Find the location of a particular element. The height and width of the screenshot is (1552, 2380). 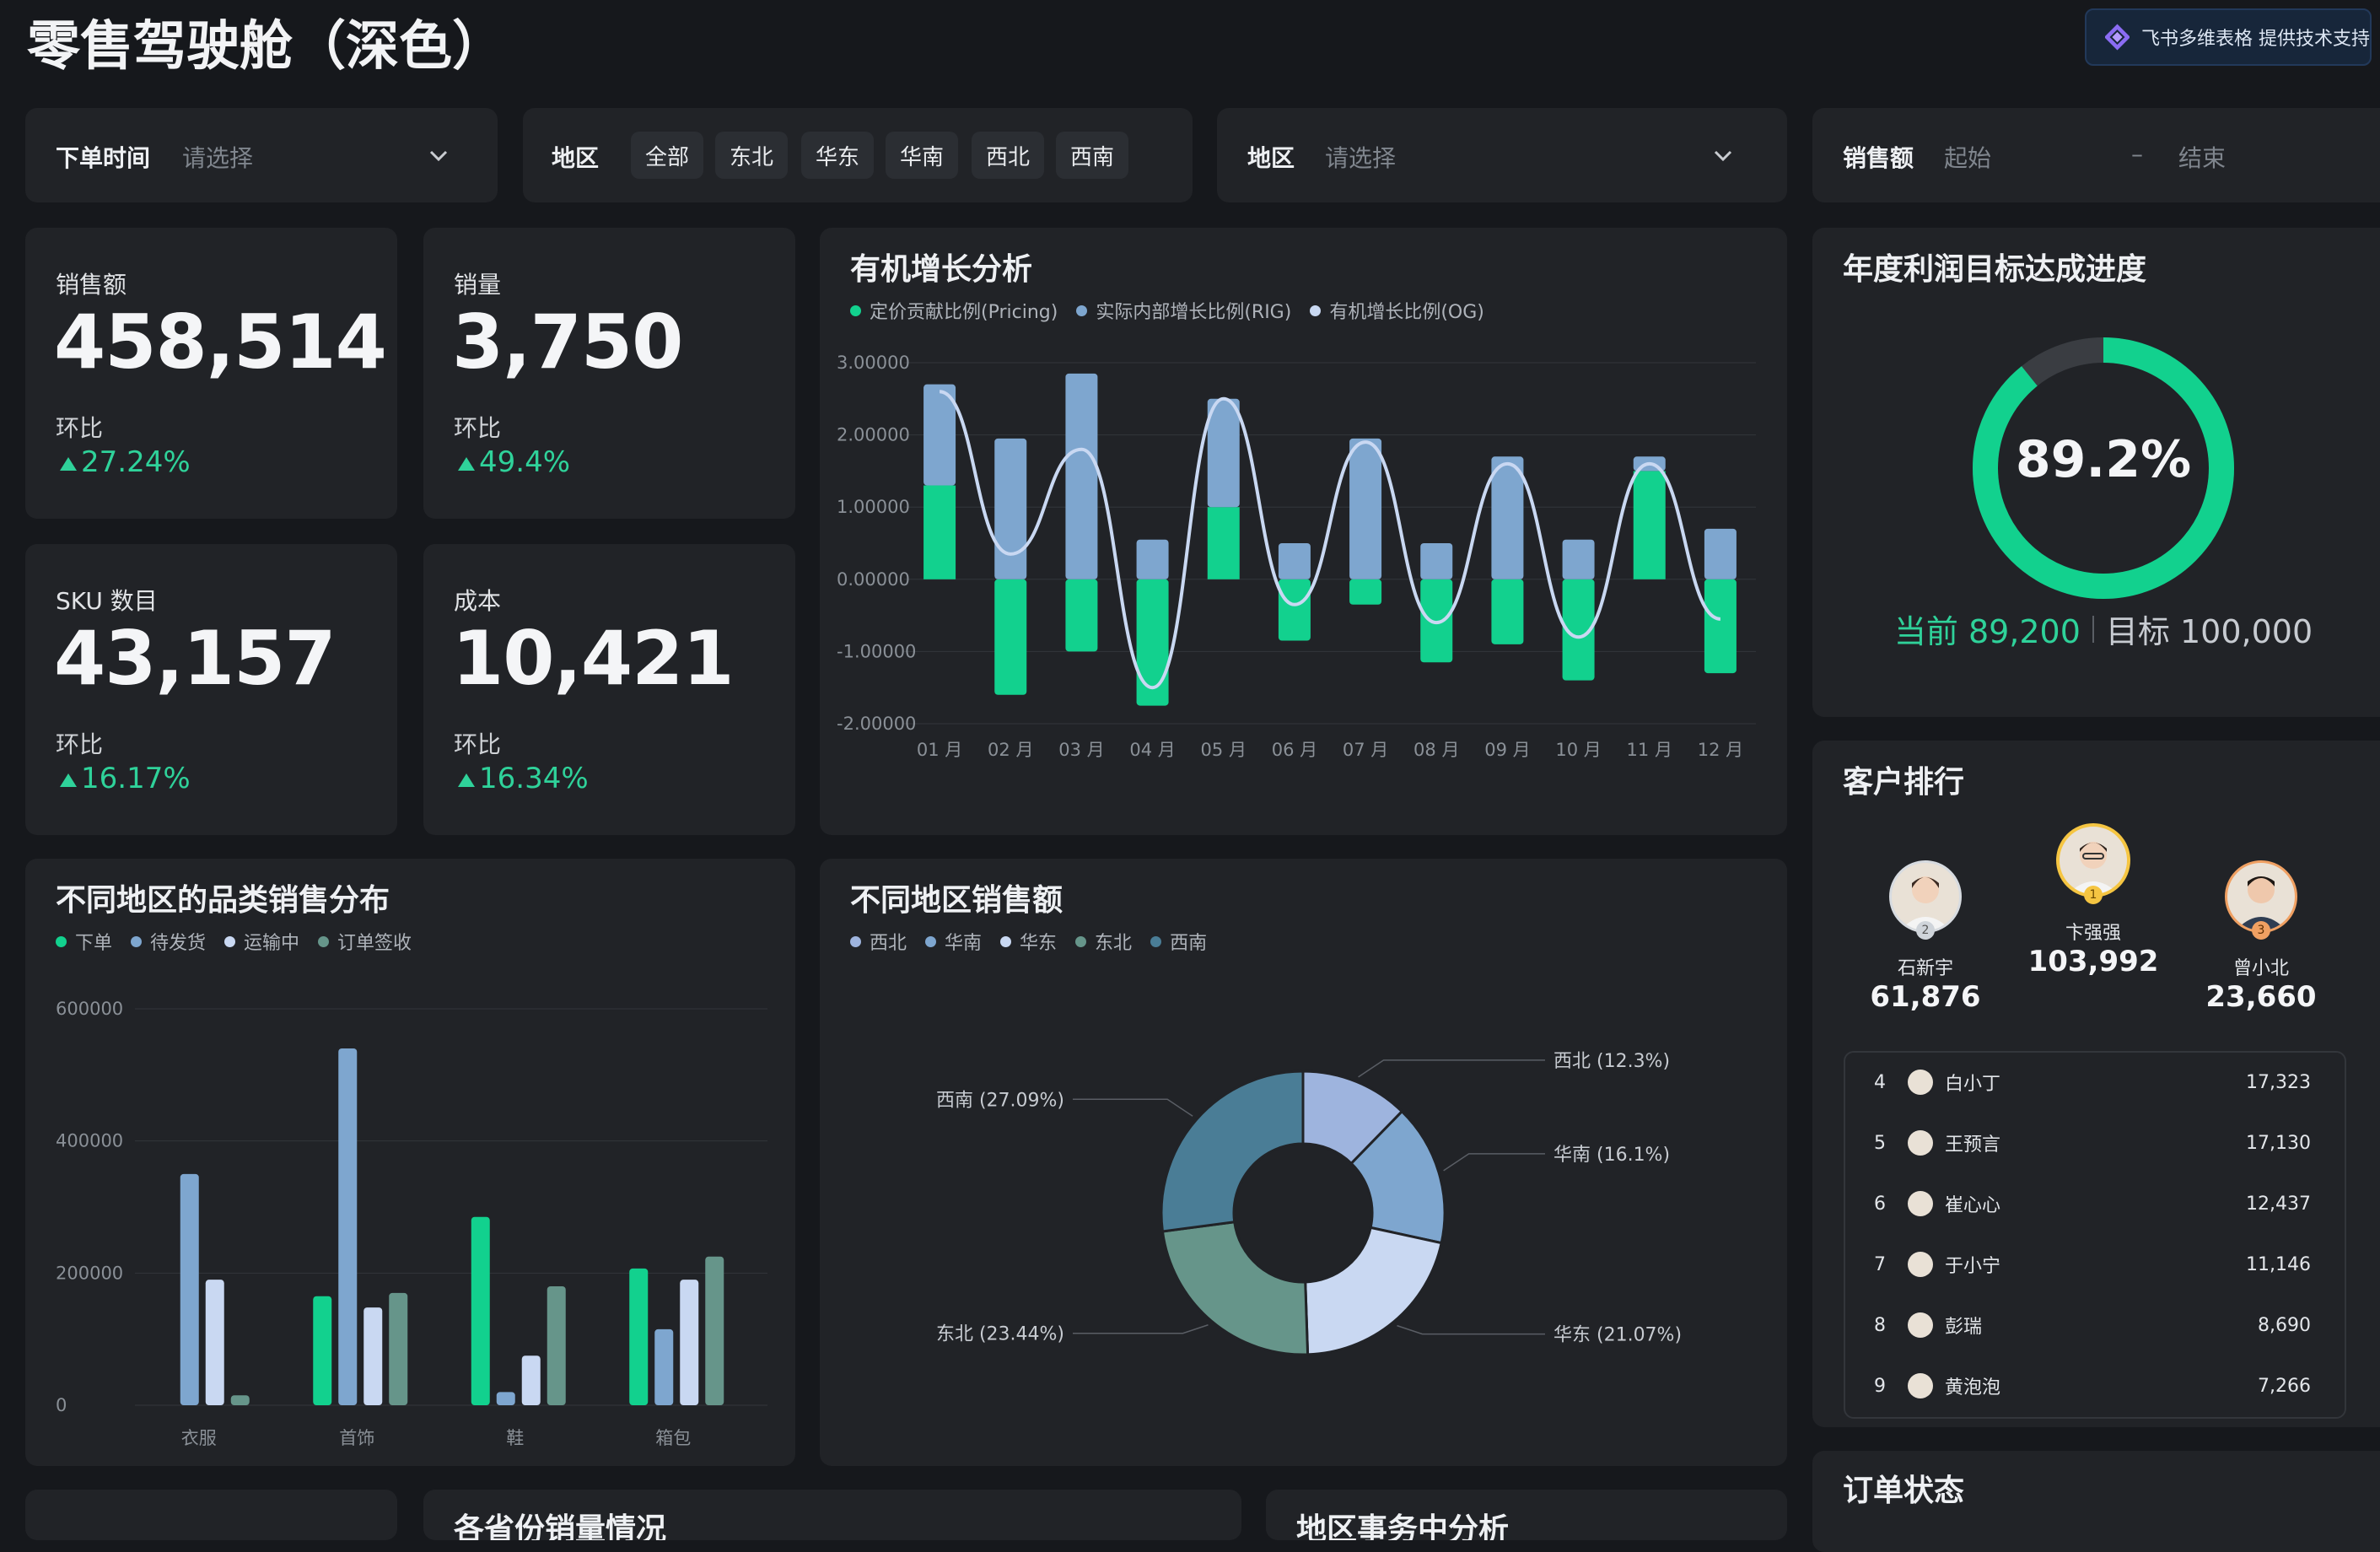

podium-name: 石新宇 is located at coordinates (1925, 968).